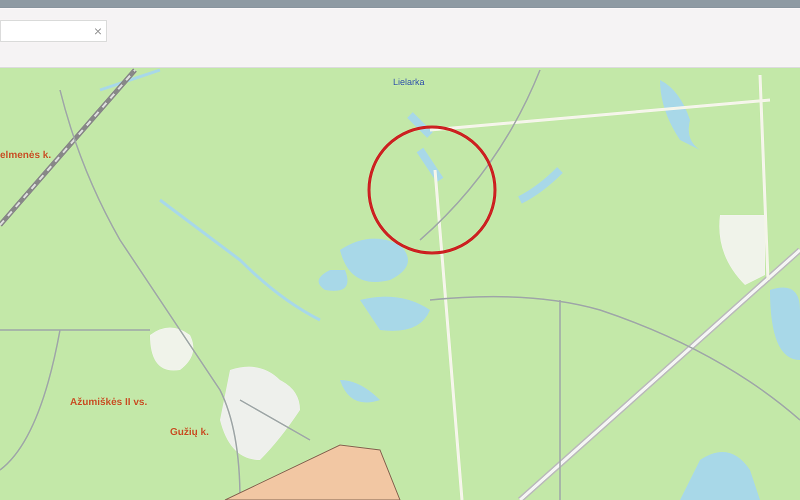 The width and height of the screenshot is (800, 500). Describe the element at coordinates (189, 433) in the screenshot. I see `place-label: Gužių k.` at that location.